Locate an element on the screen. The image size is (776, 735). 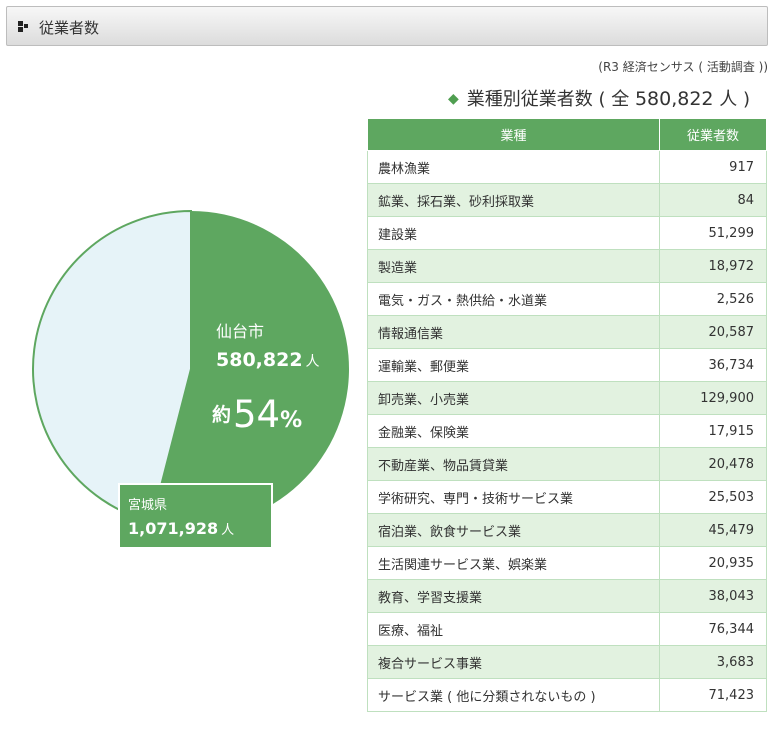
industry-name-cell: 運輸業、郵便業 is located at coordinates (513, 365).